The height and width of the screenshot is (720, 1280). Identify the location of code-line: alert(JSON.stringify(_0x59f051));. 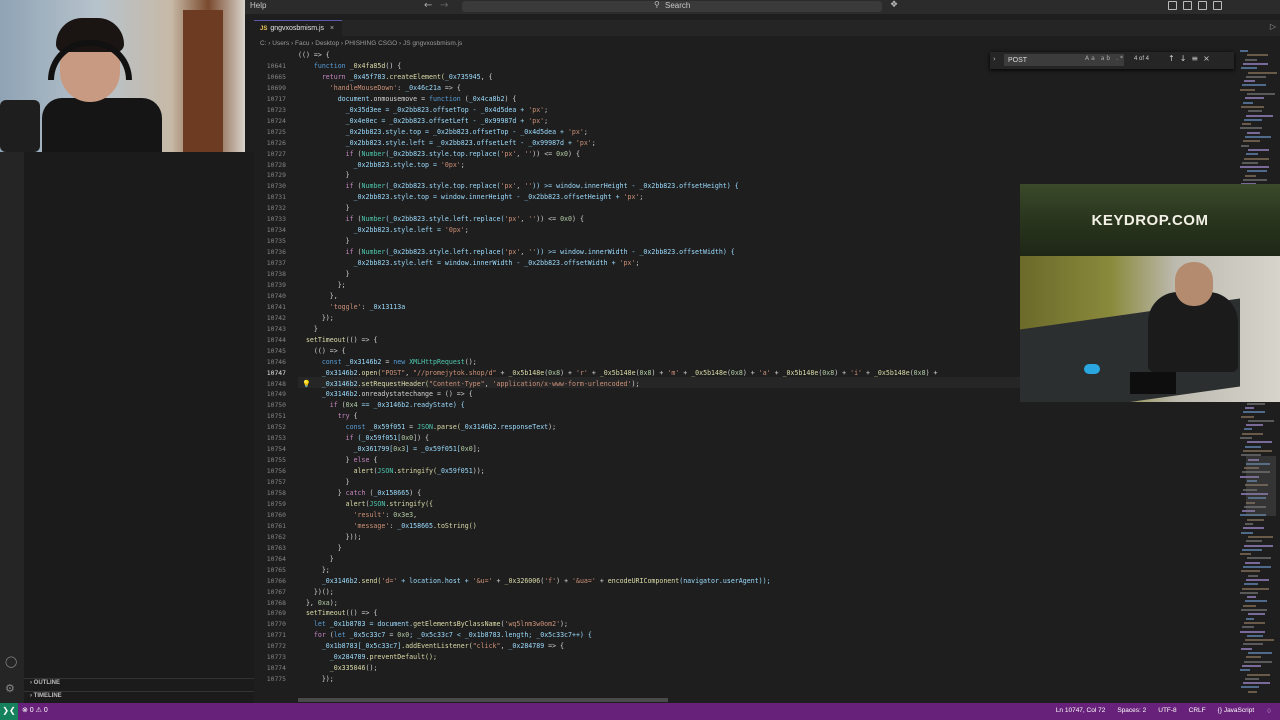
(391, 471).